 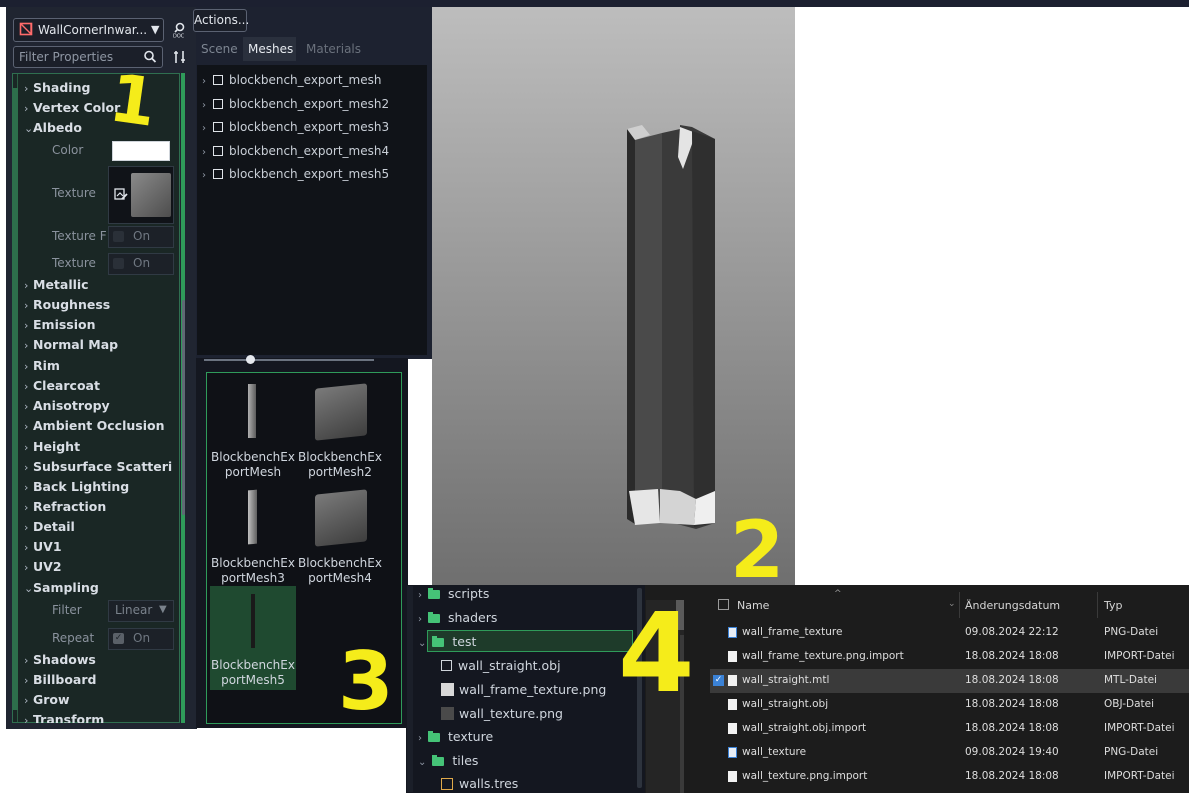 I want to click on section-ambient-occlusion: › Ambient Occlusion, so click(x=94, y=425).